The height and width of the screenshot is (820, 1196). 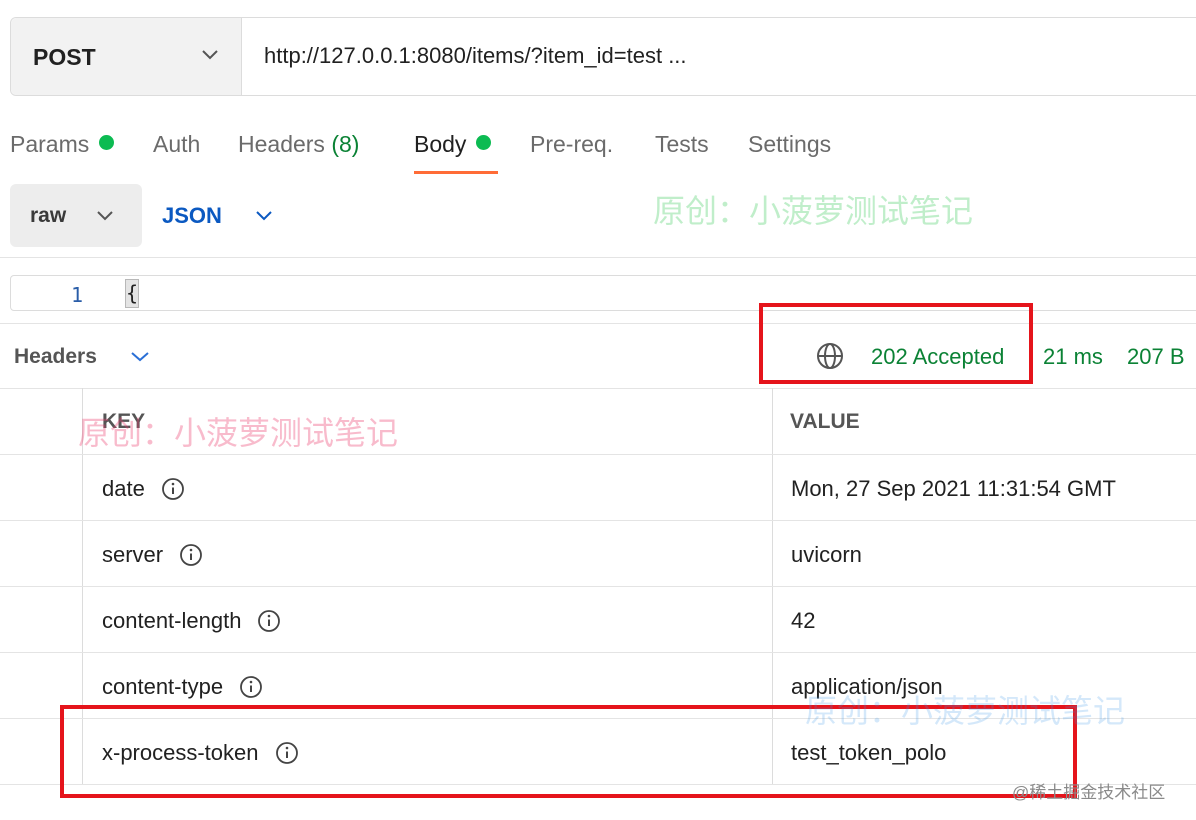 I want to click on tab-auth-label: Auth, so click(x=177, y=144).